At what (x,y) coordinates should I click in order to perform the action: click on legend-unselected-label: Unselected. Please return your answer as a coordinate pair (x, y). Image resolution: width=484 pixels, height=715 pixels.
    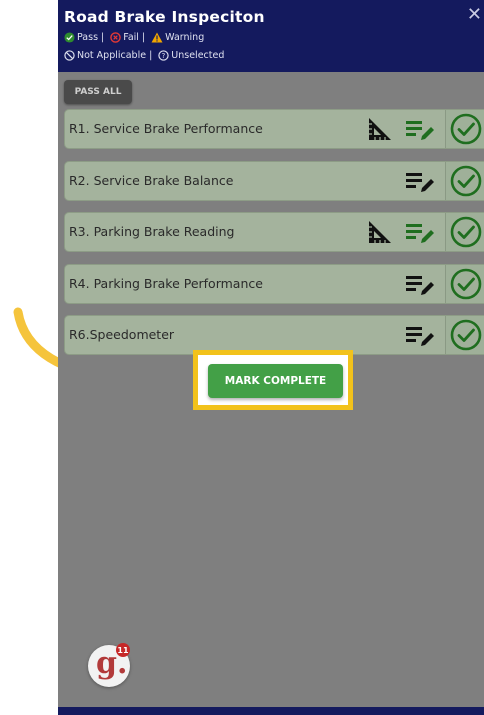
    Looking at the image, I should click on (198, 55).